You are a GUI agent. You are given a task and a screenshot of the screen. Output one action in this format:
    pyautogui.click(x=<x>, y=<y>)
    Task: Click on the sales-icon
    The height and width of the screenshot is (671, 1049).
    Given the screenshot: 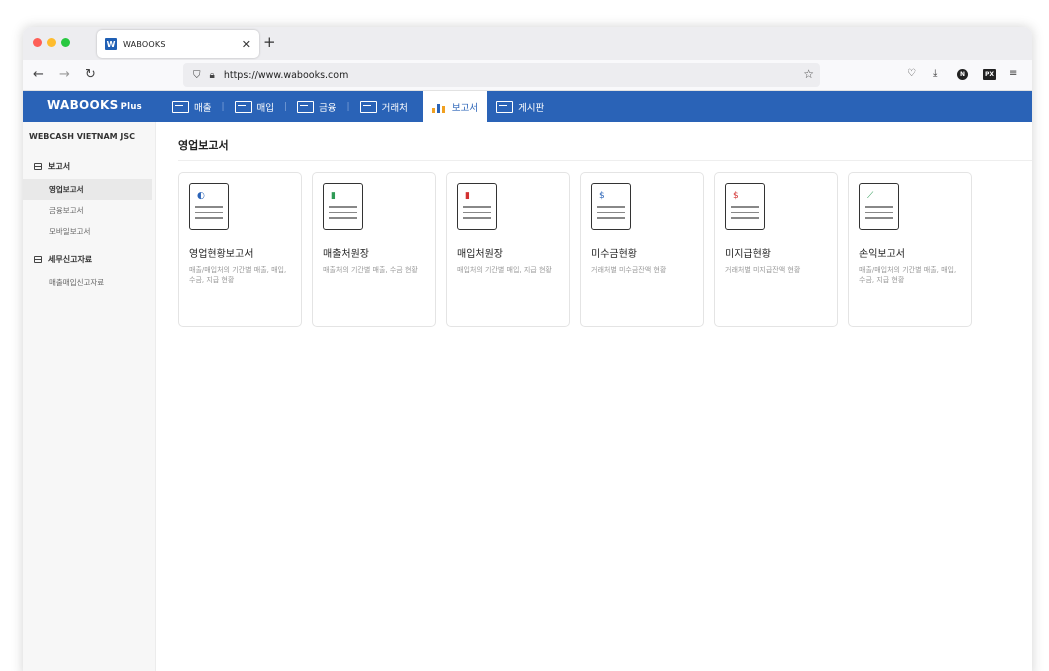 What is the action you would take?
    pyautogui.click(x=180, y=106)
    